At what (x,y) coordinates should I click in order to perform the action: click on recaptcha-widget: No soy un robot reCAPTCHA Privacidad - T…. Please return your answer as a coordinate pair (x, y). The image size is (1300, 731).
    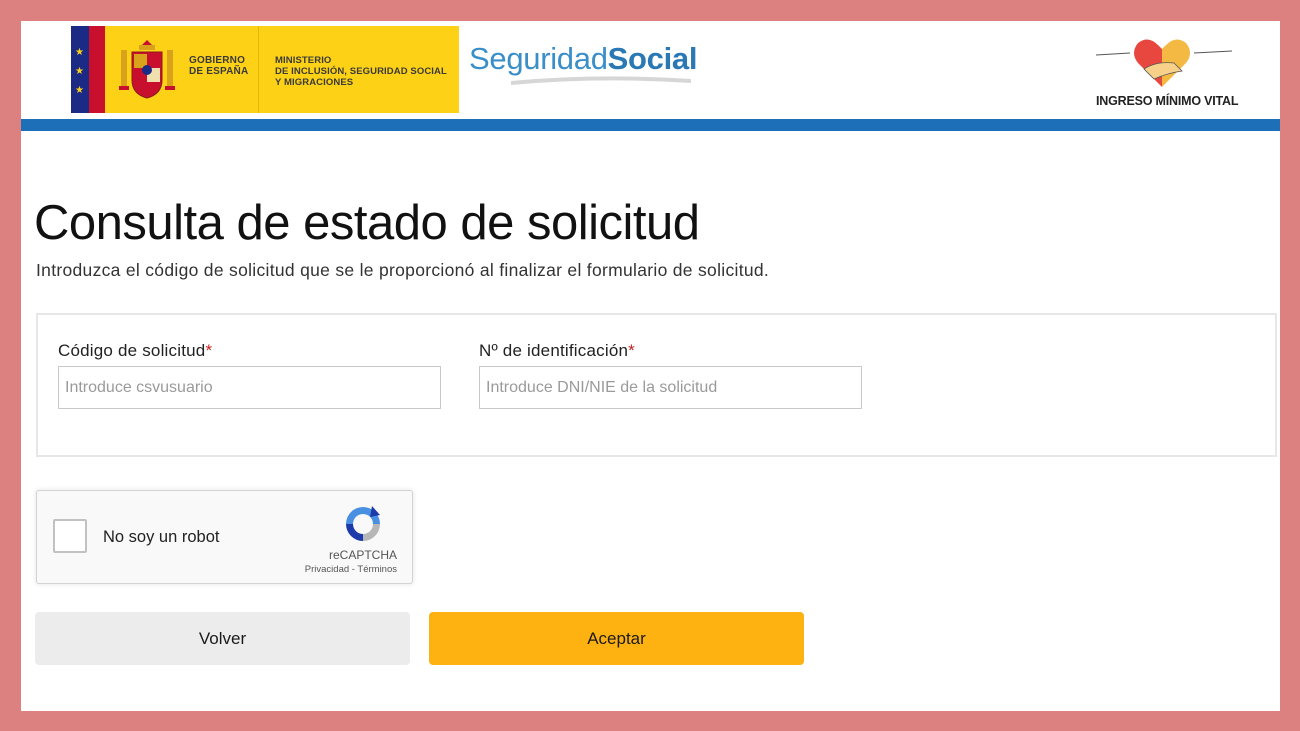
    Looking at the image, I should click on (224, 537).